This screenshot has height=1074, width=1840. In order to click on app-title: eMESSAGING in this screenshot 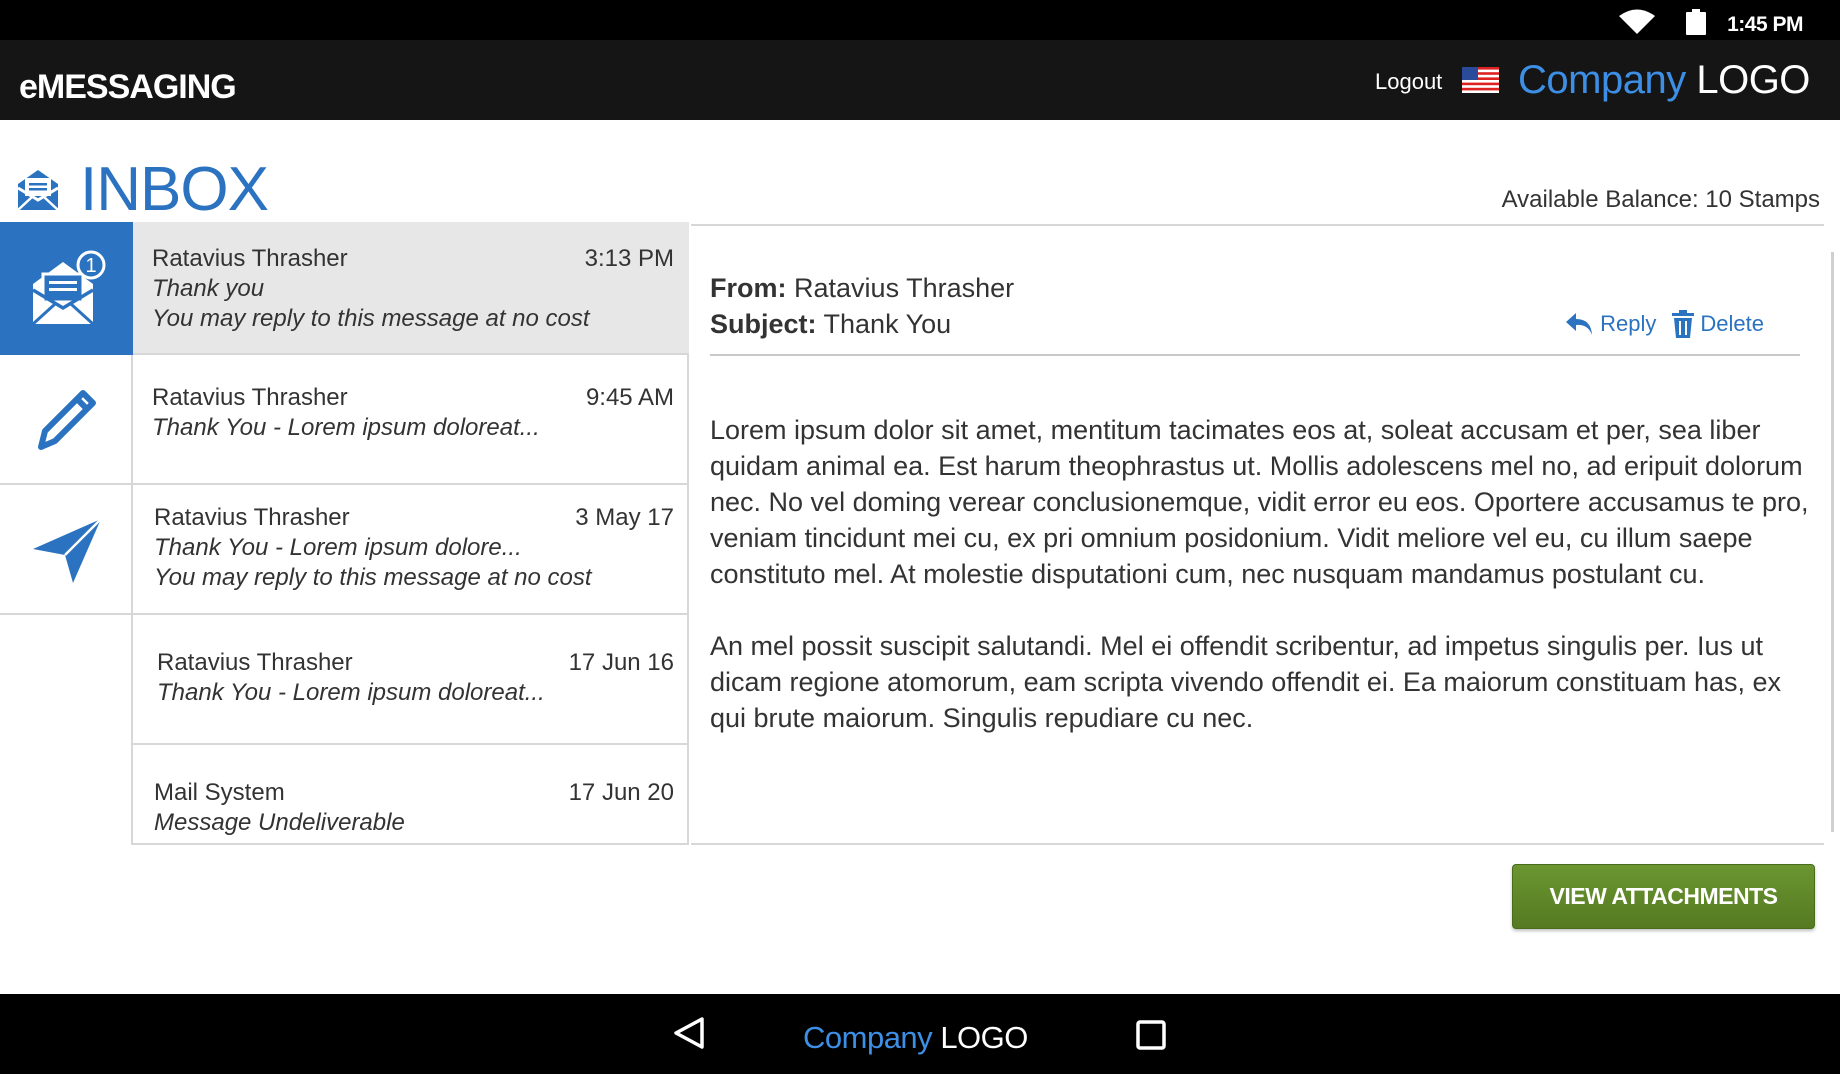, I will do `click(128, 87)`.